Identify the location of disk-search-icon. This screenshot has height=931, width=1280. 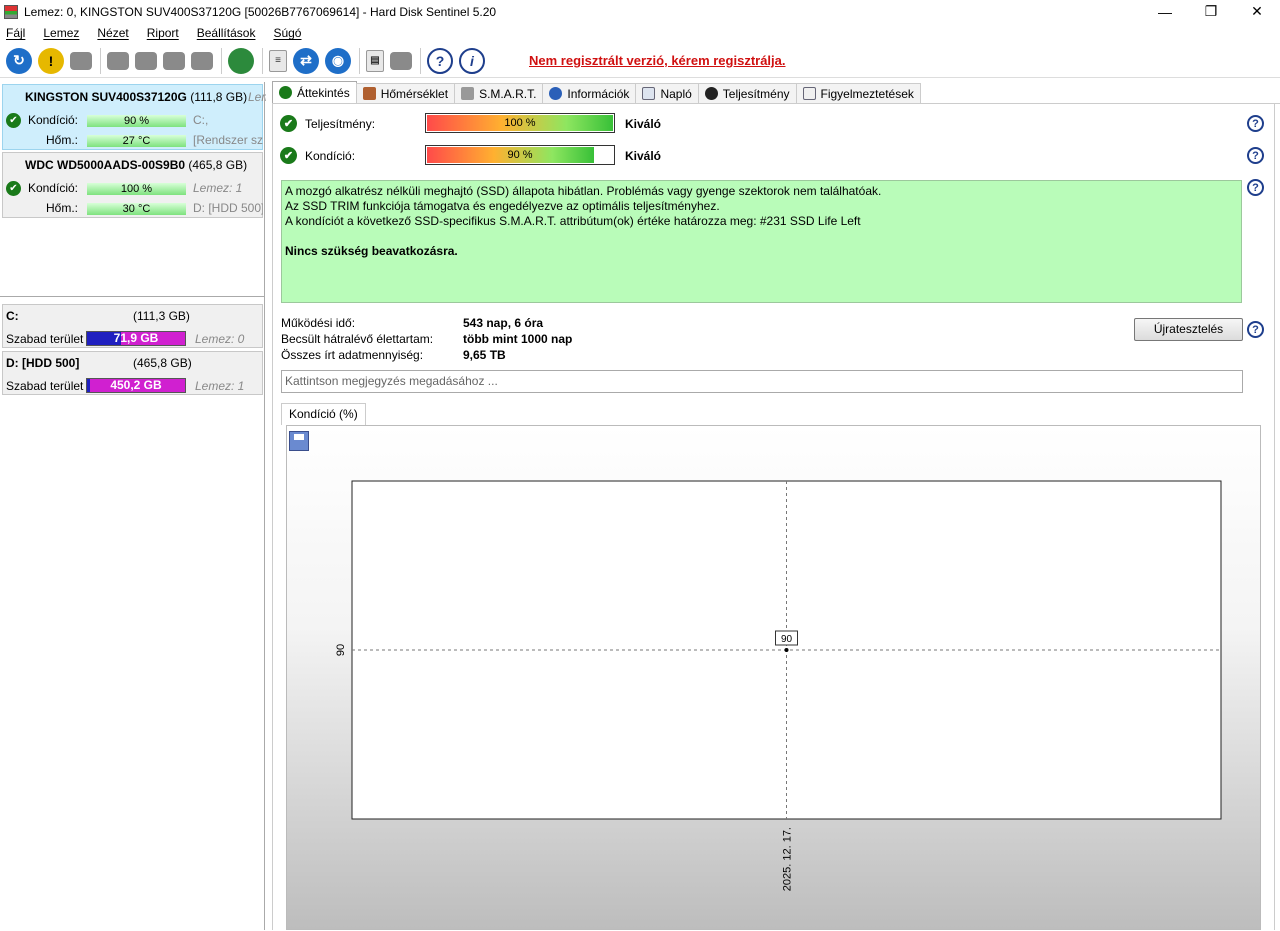
(202, 60).